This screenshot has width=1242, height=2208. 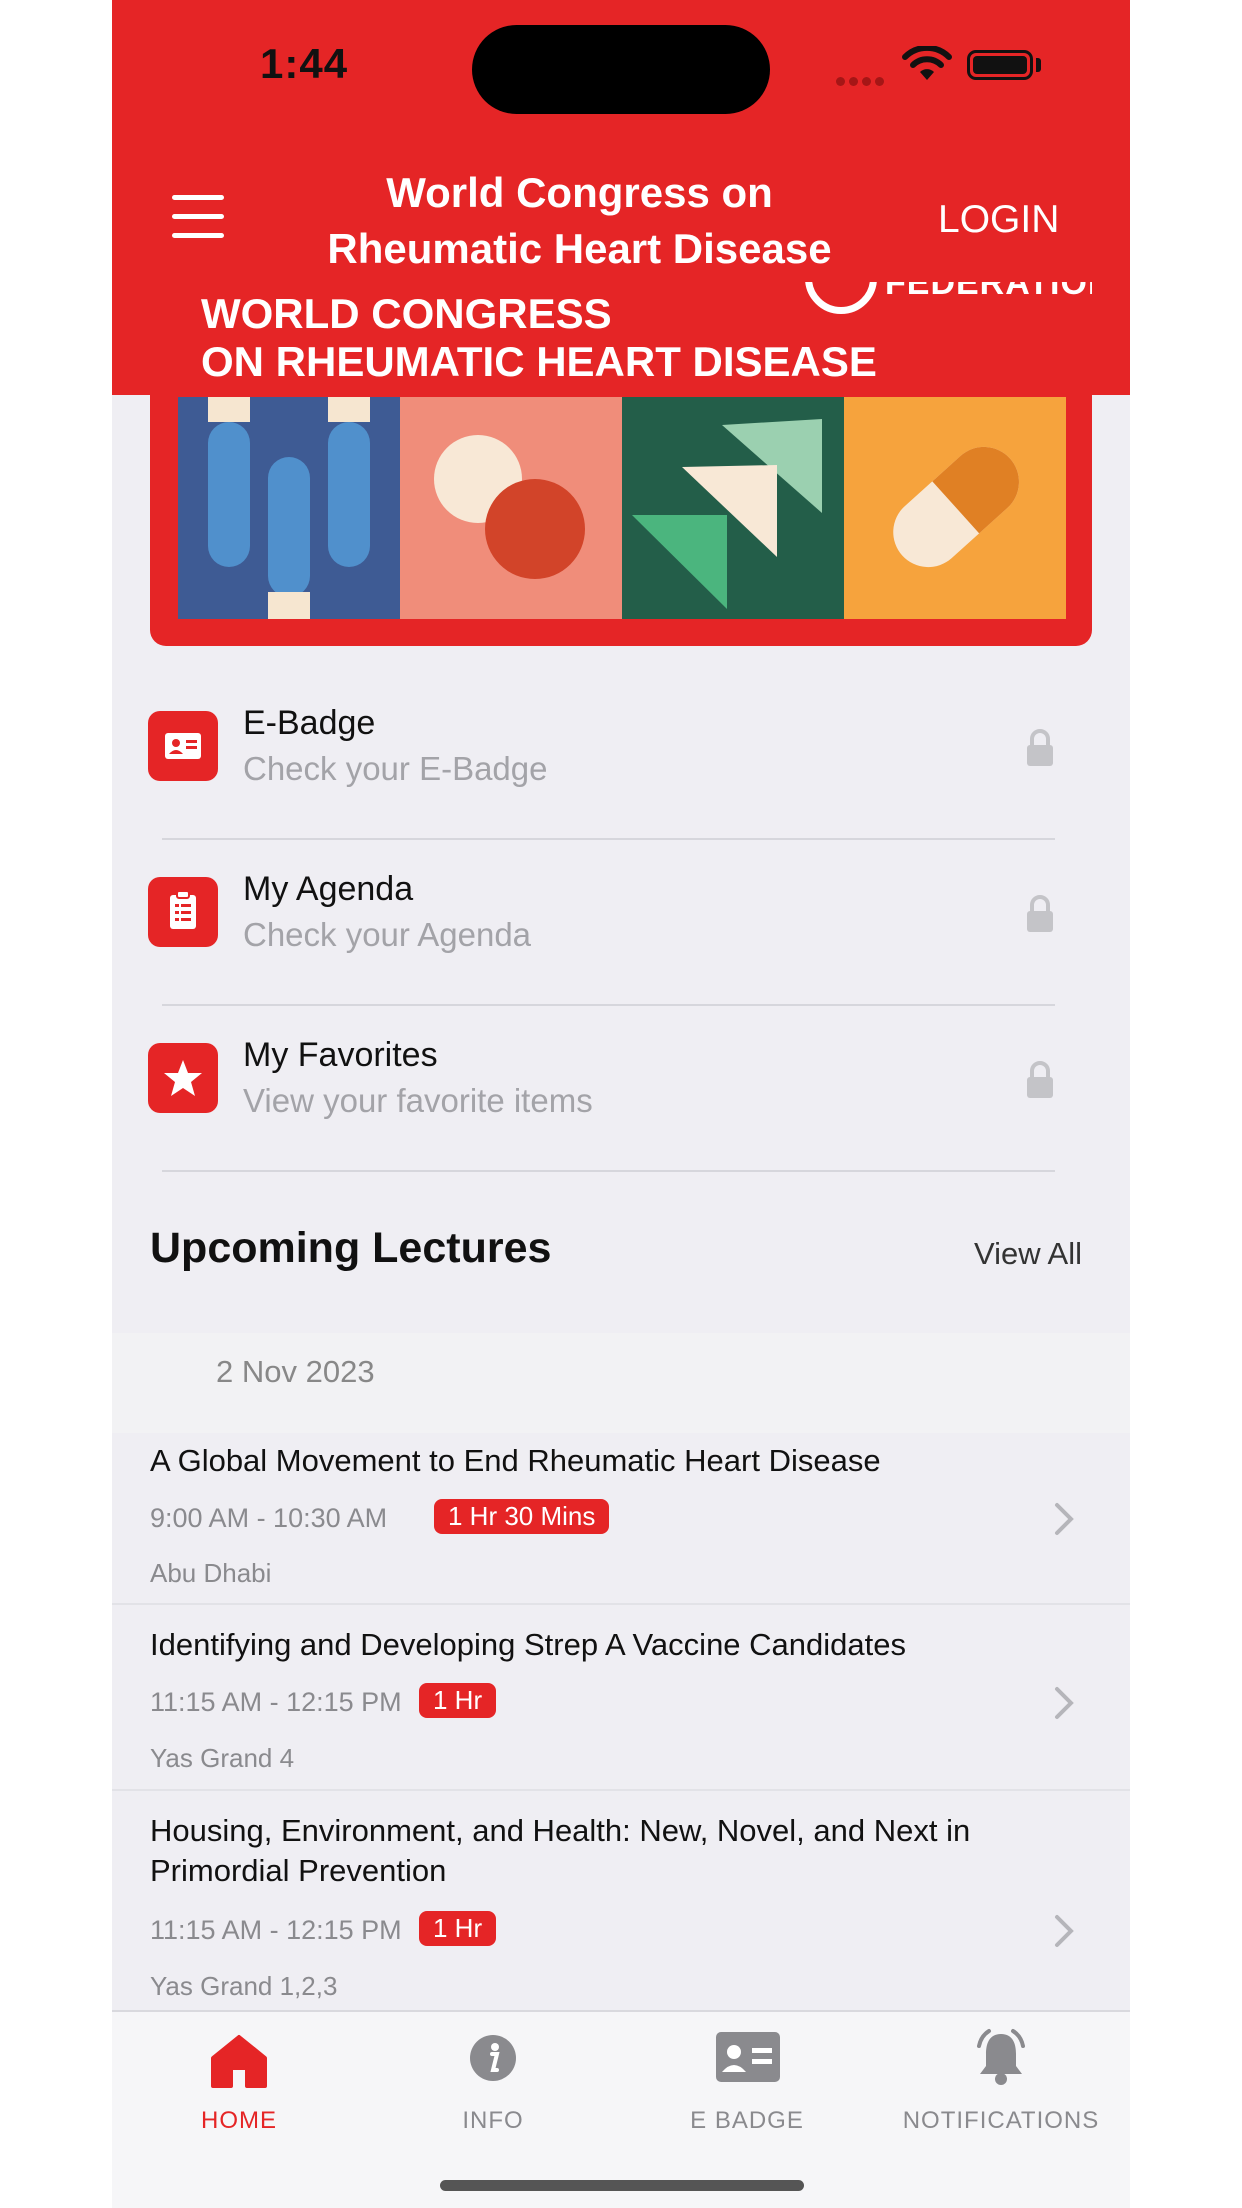 I want to click on menu-row-title: My Agenda, so click(x=328, y=889).